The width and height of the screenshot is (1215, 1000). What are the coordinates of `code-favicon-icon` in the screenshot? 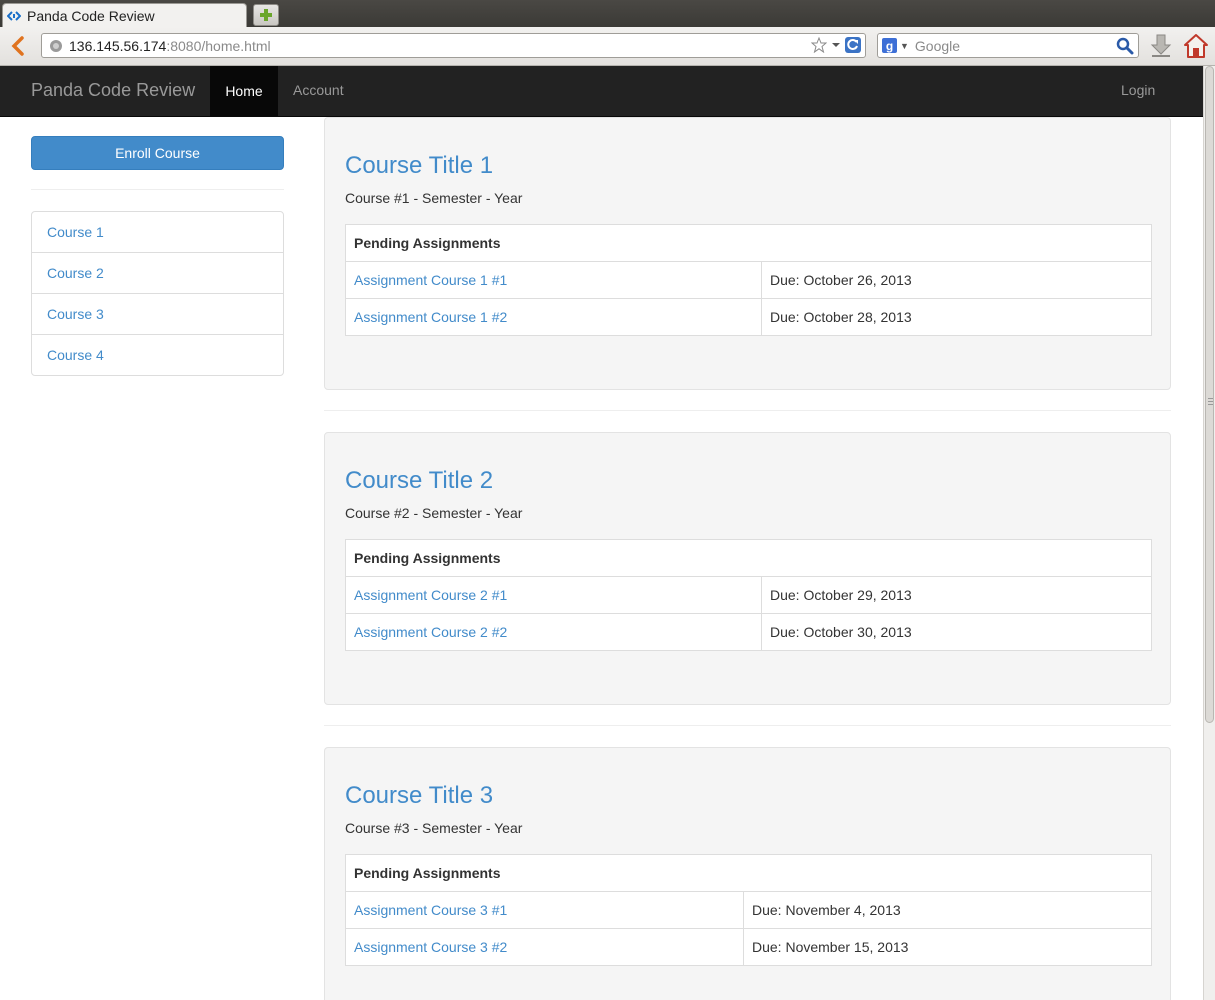 It's located at (14, 15).